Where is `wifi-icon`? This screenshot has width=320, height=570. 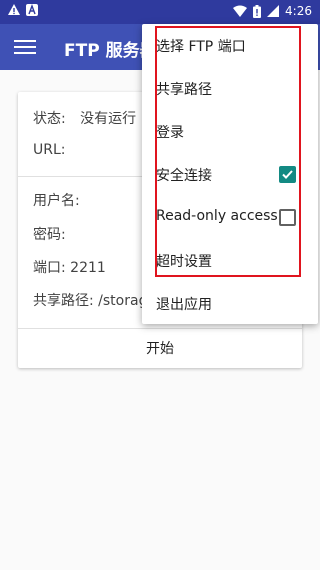
wifi-icon is located at coordinates (240, 11).